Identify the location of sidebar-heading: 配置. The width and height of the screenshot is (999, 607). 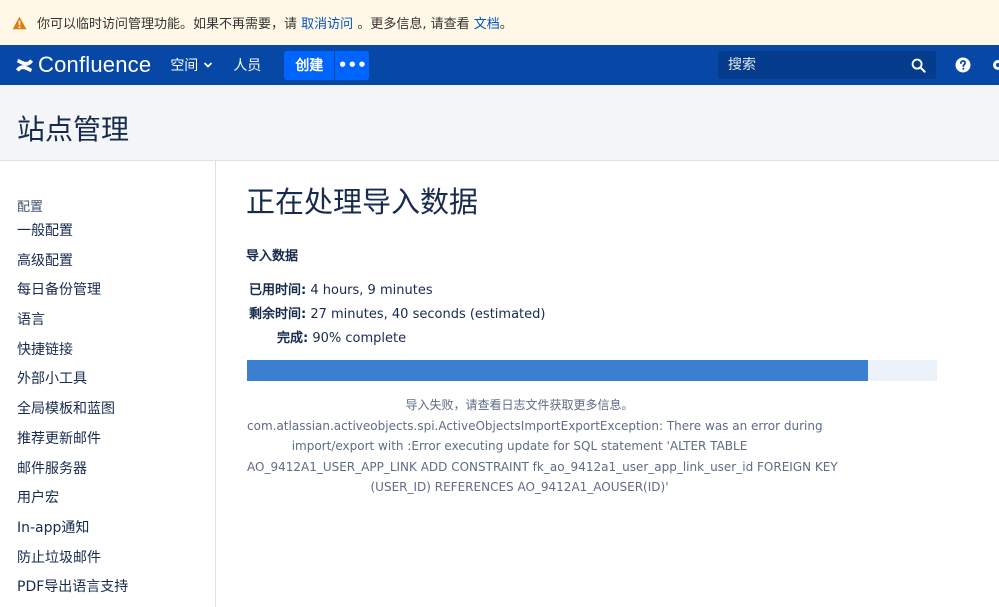
(30, 207).